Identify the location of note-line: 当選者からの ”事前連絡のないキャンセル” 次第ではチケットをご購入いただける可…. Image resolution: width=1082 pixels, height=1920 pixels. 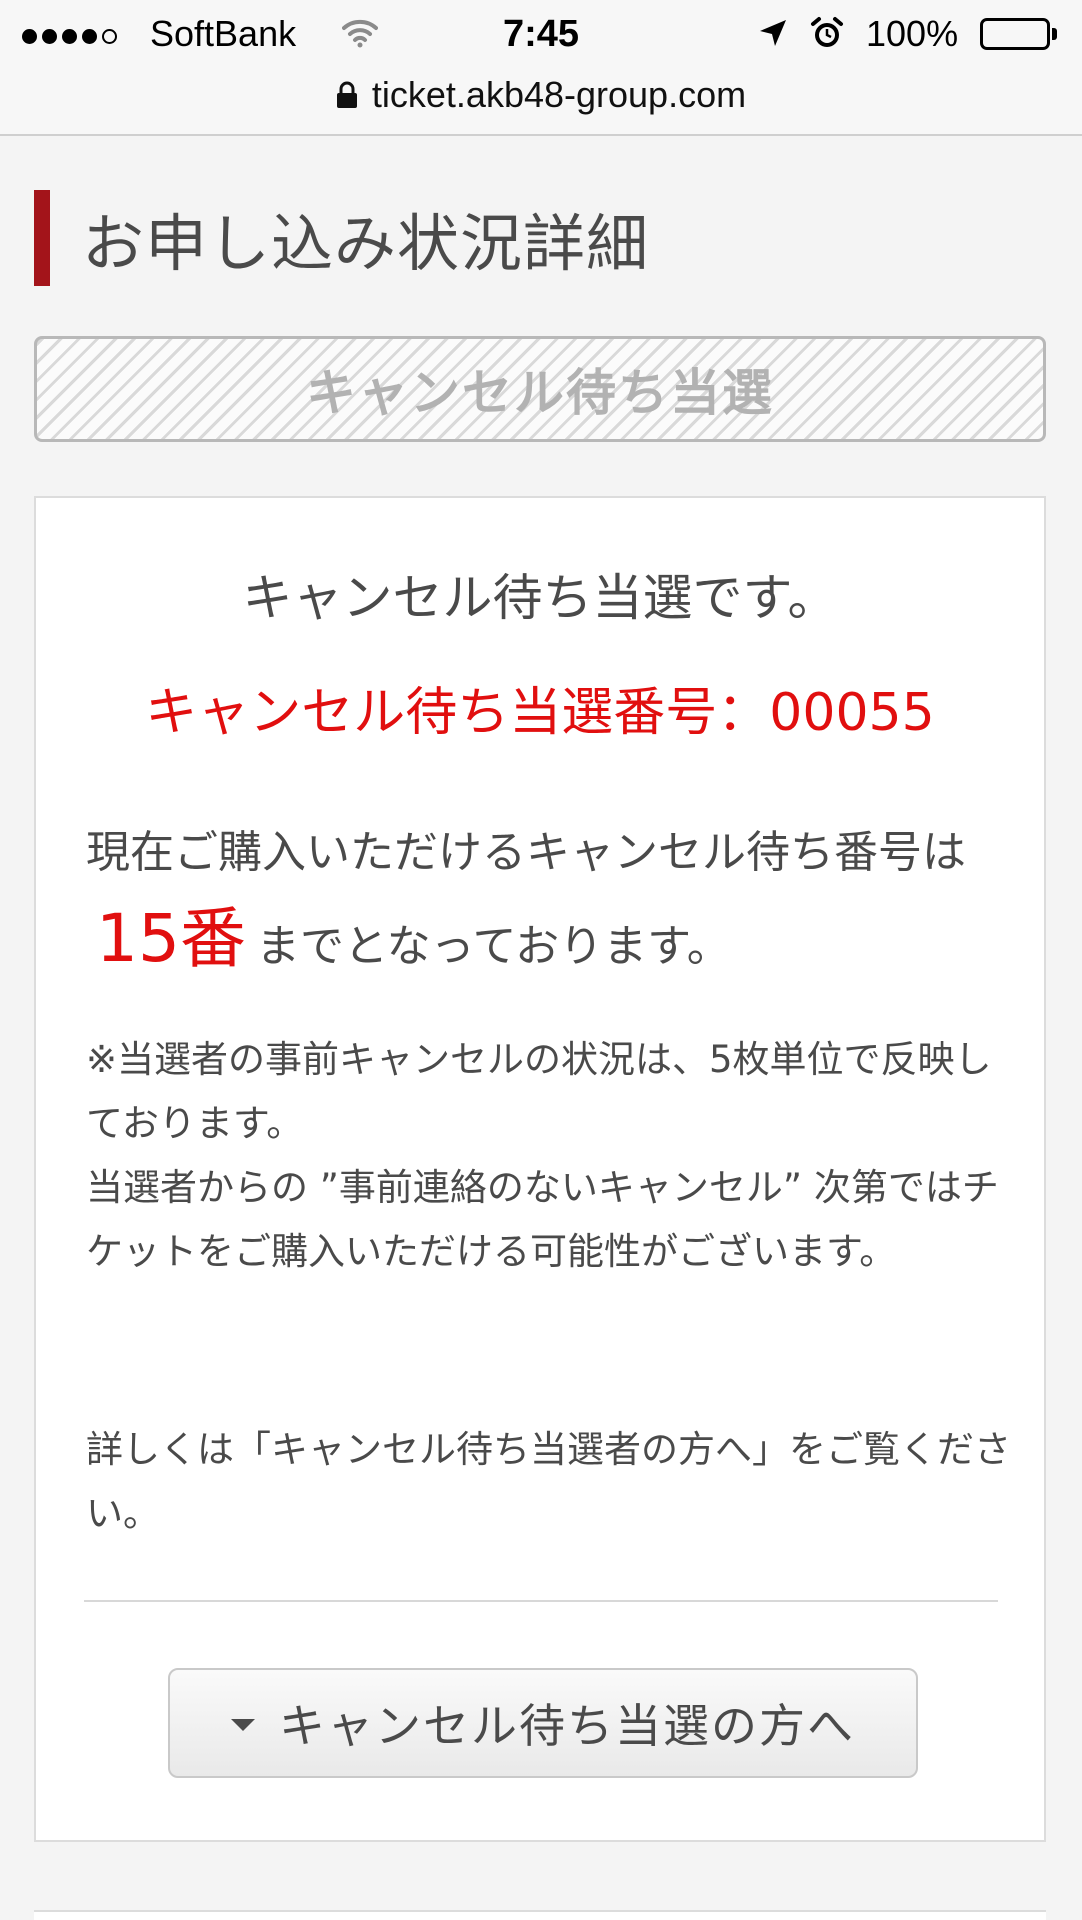
(542, 1219).